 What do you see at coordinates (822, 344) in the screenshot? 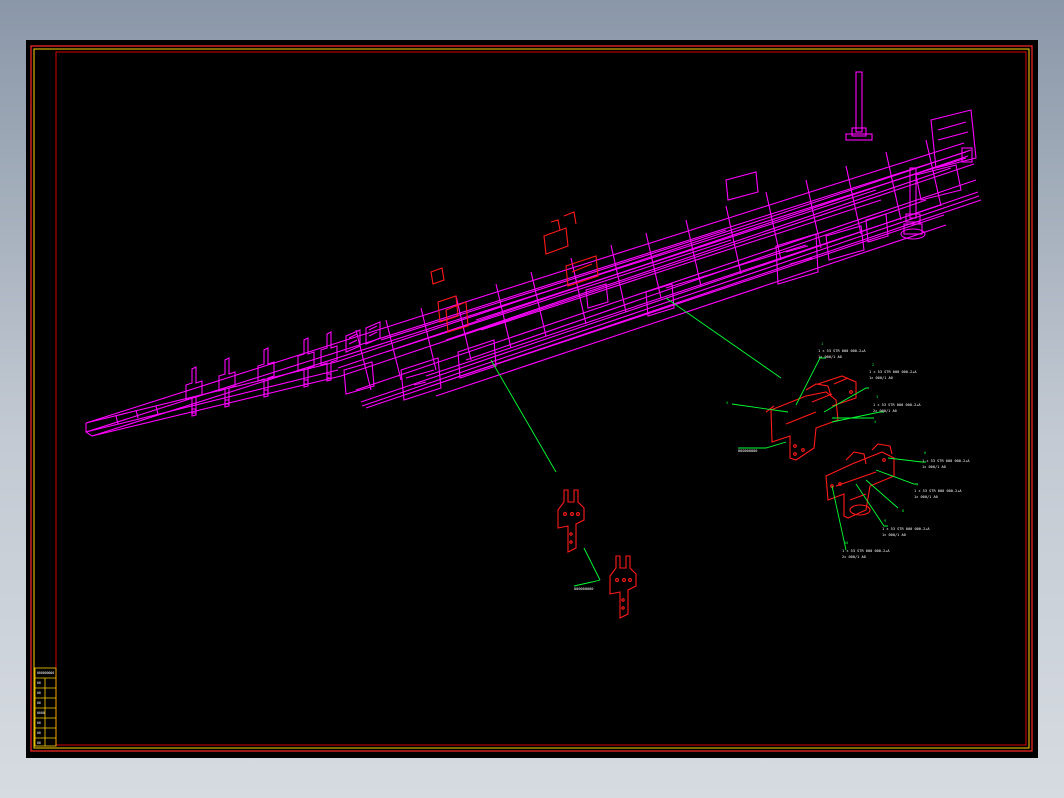
I see `callout-a1-tag: 1` at bounding box center [822, 344].